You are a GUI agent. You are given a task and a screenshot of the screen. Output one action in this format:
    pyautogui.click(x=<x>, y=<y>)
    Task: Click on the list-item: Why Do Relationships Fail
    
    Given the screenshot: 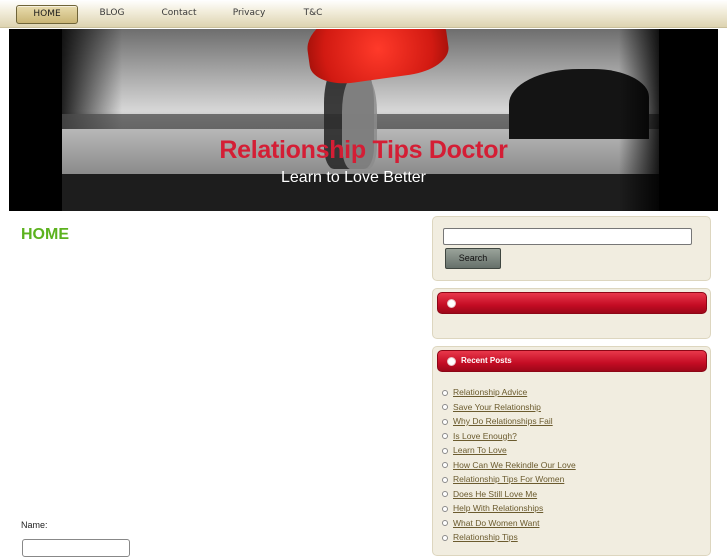 What is the action you would take?
    pyautogui.click(x=509, y=421)
    